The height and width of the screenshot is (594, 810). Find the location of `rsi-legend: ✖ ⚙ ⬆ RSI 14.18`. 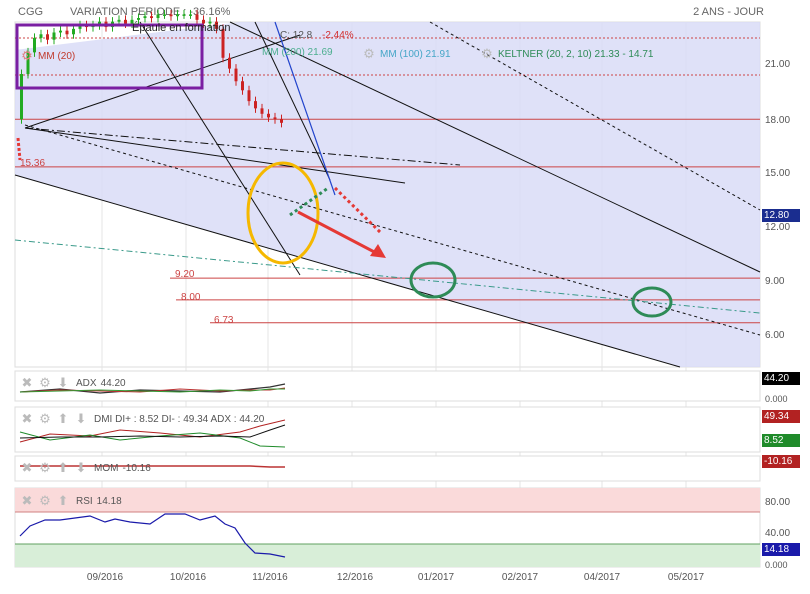

rsi-legend: ✖ ⚙ ⬆ RSI 14.18 is located at coordinates (71, 500).